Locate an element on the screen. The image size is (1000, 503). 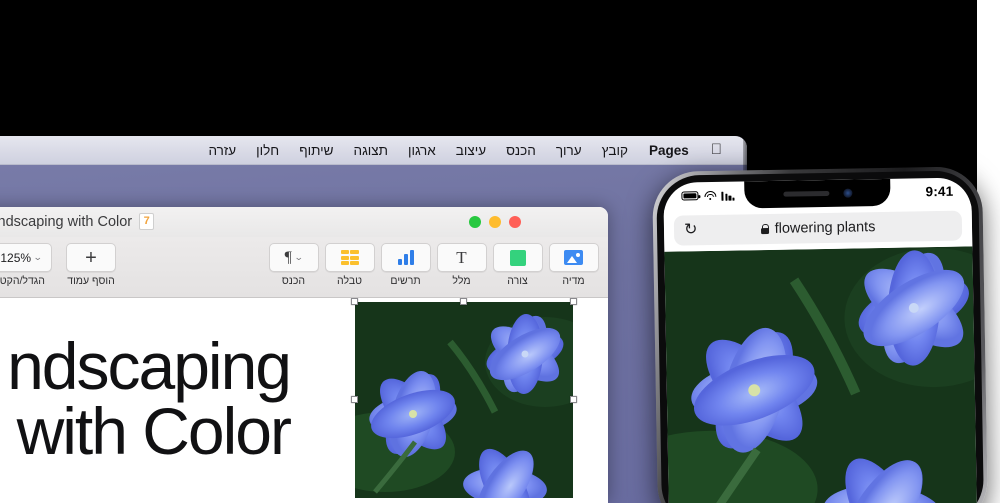
reload-icon: ↻ is located at coordinates (691, 229).